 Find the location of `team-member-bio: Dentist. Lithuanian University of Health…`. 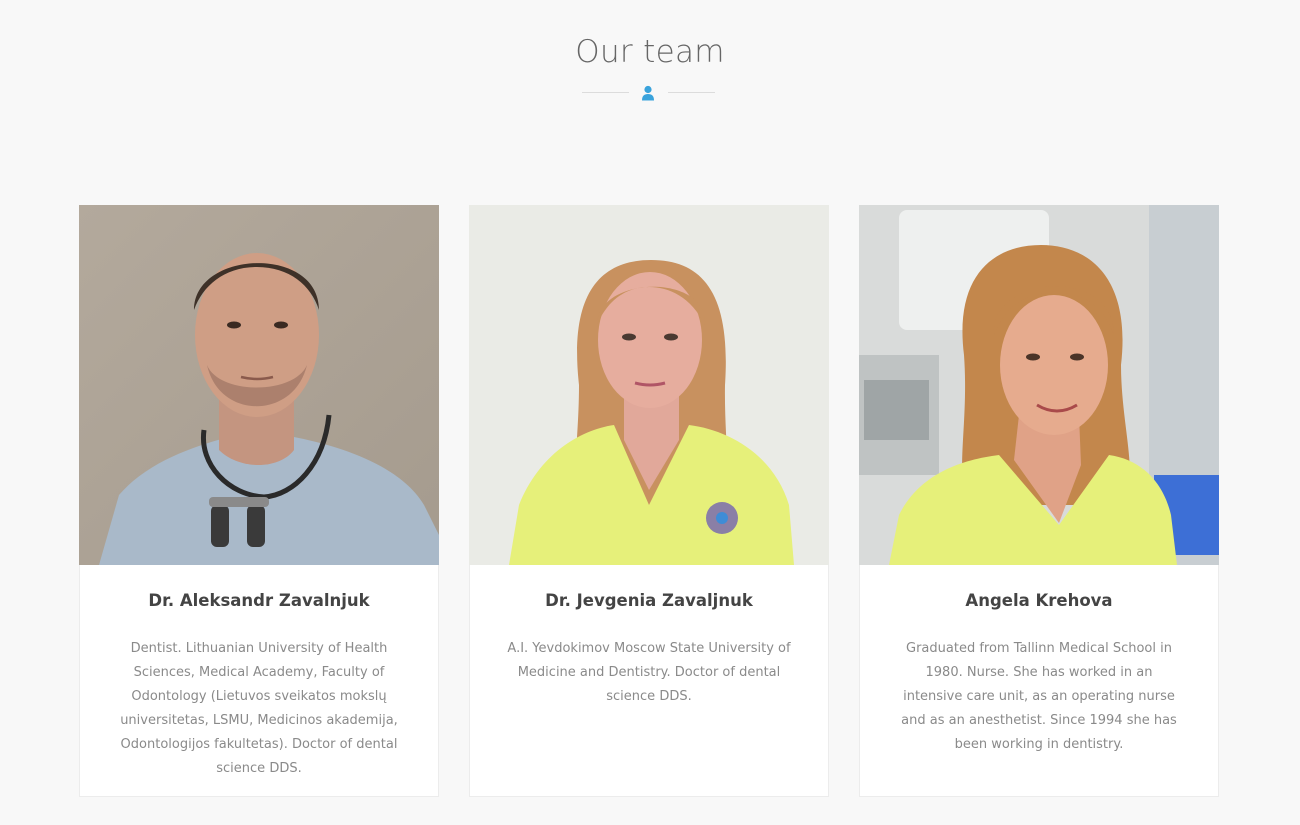

team-member-bio: Dentist. Lithuanian University of Health… is located at coordinates (259, 708).